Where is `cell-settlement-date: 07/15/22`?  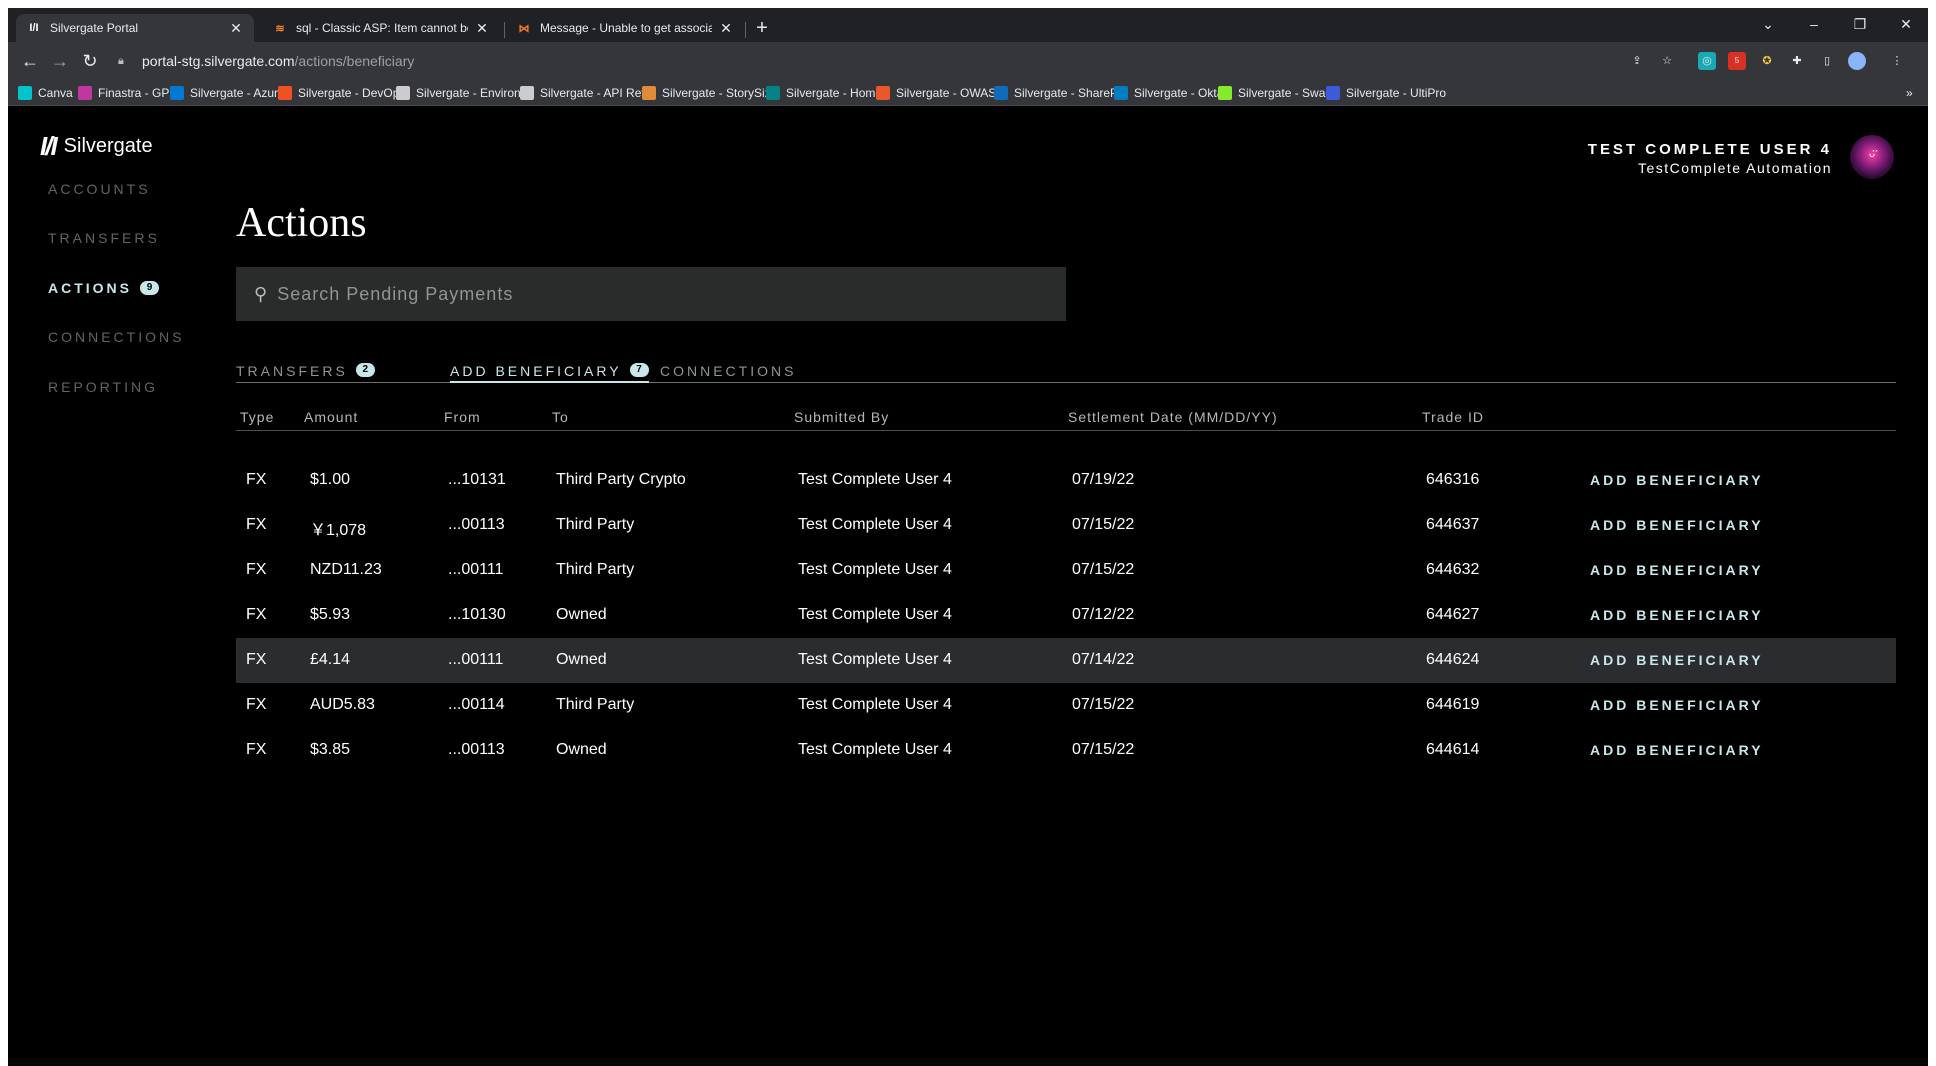
cell-settlement-date: 07/15/22 is located at coordinates (1103, 704).